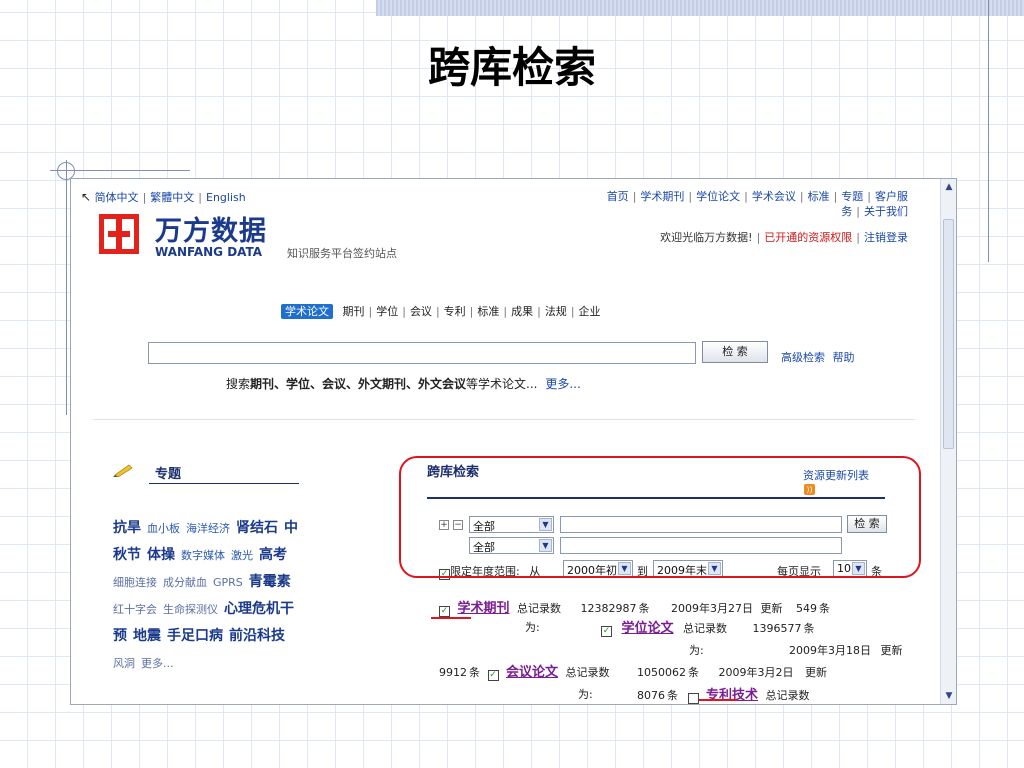  I want to click on db-patent-row: 8076条 ✓ 专利技术 总记录数, so click(723, 694).